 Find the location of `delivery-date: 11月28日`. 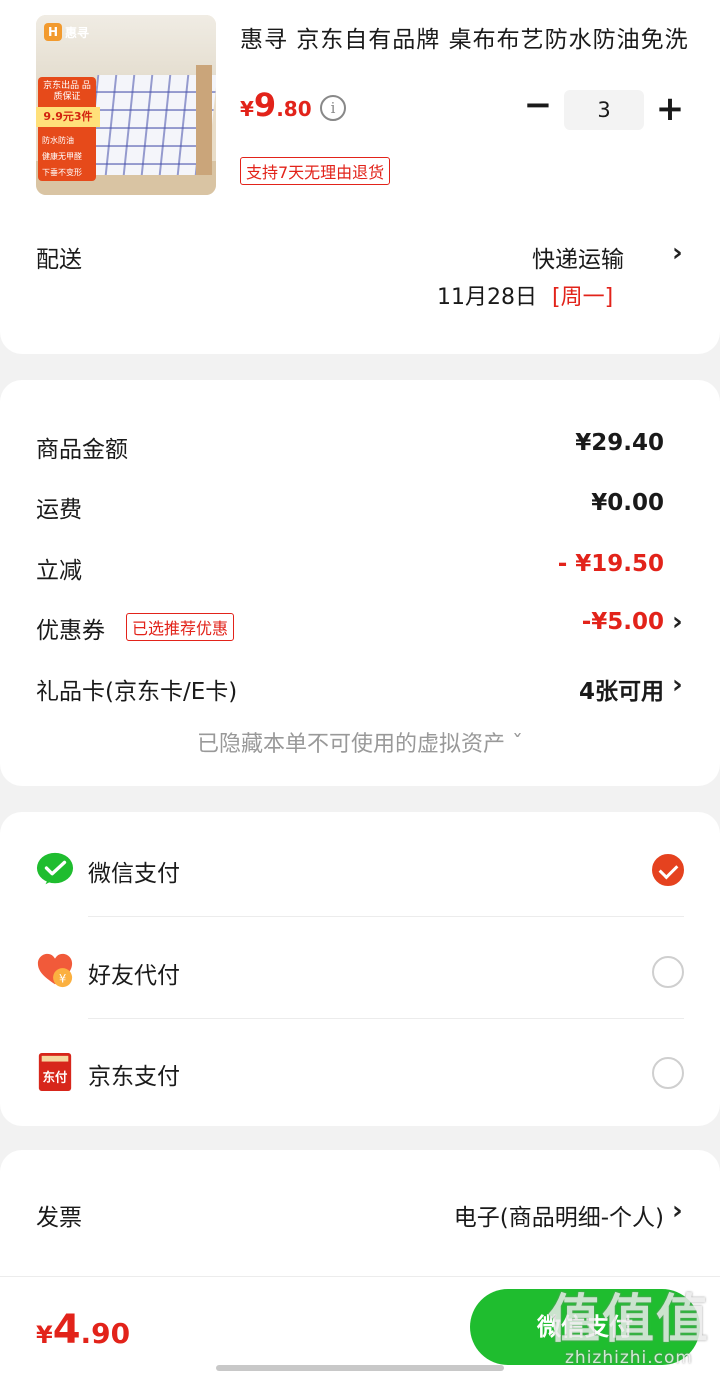

delivery-date: 11月28日 is located at coordinates (487, 297).